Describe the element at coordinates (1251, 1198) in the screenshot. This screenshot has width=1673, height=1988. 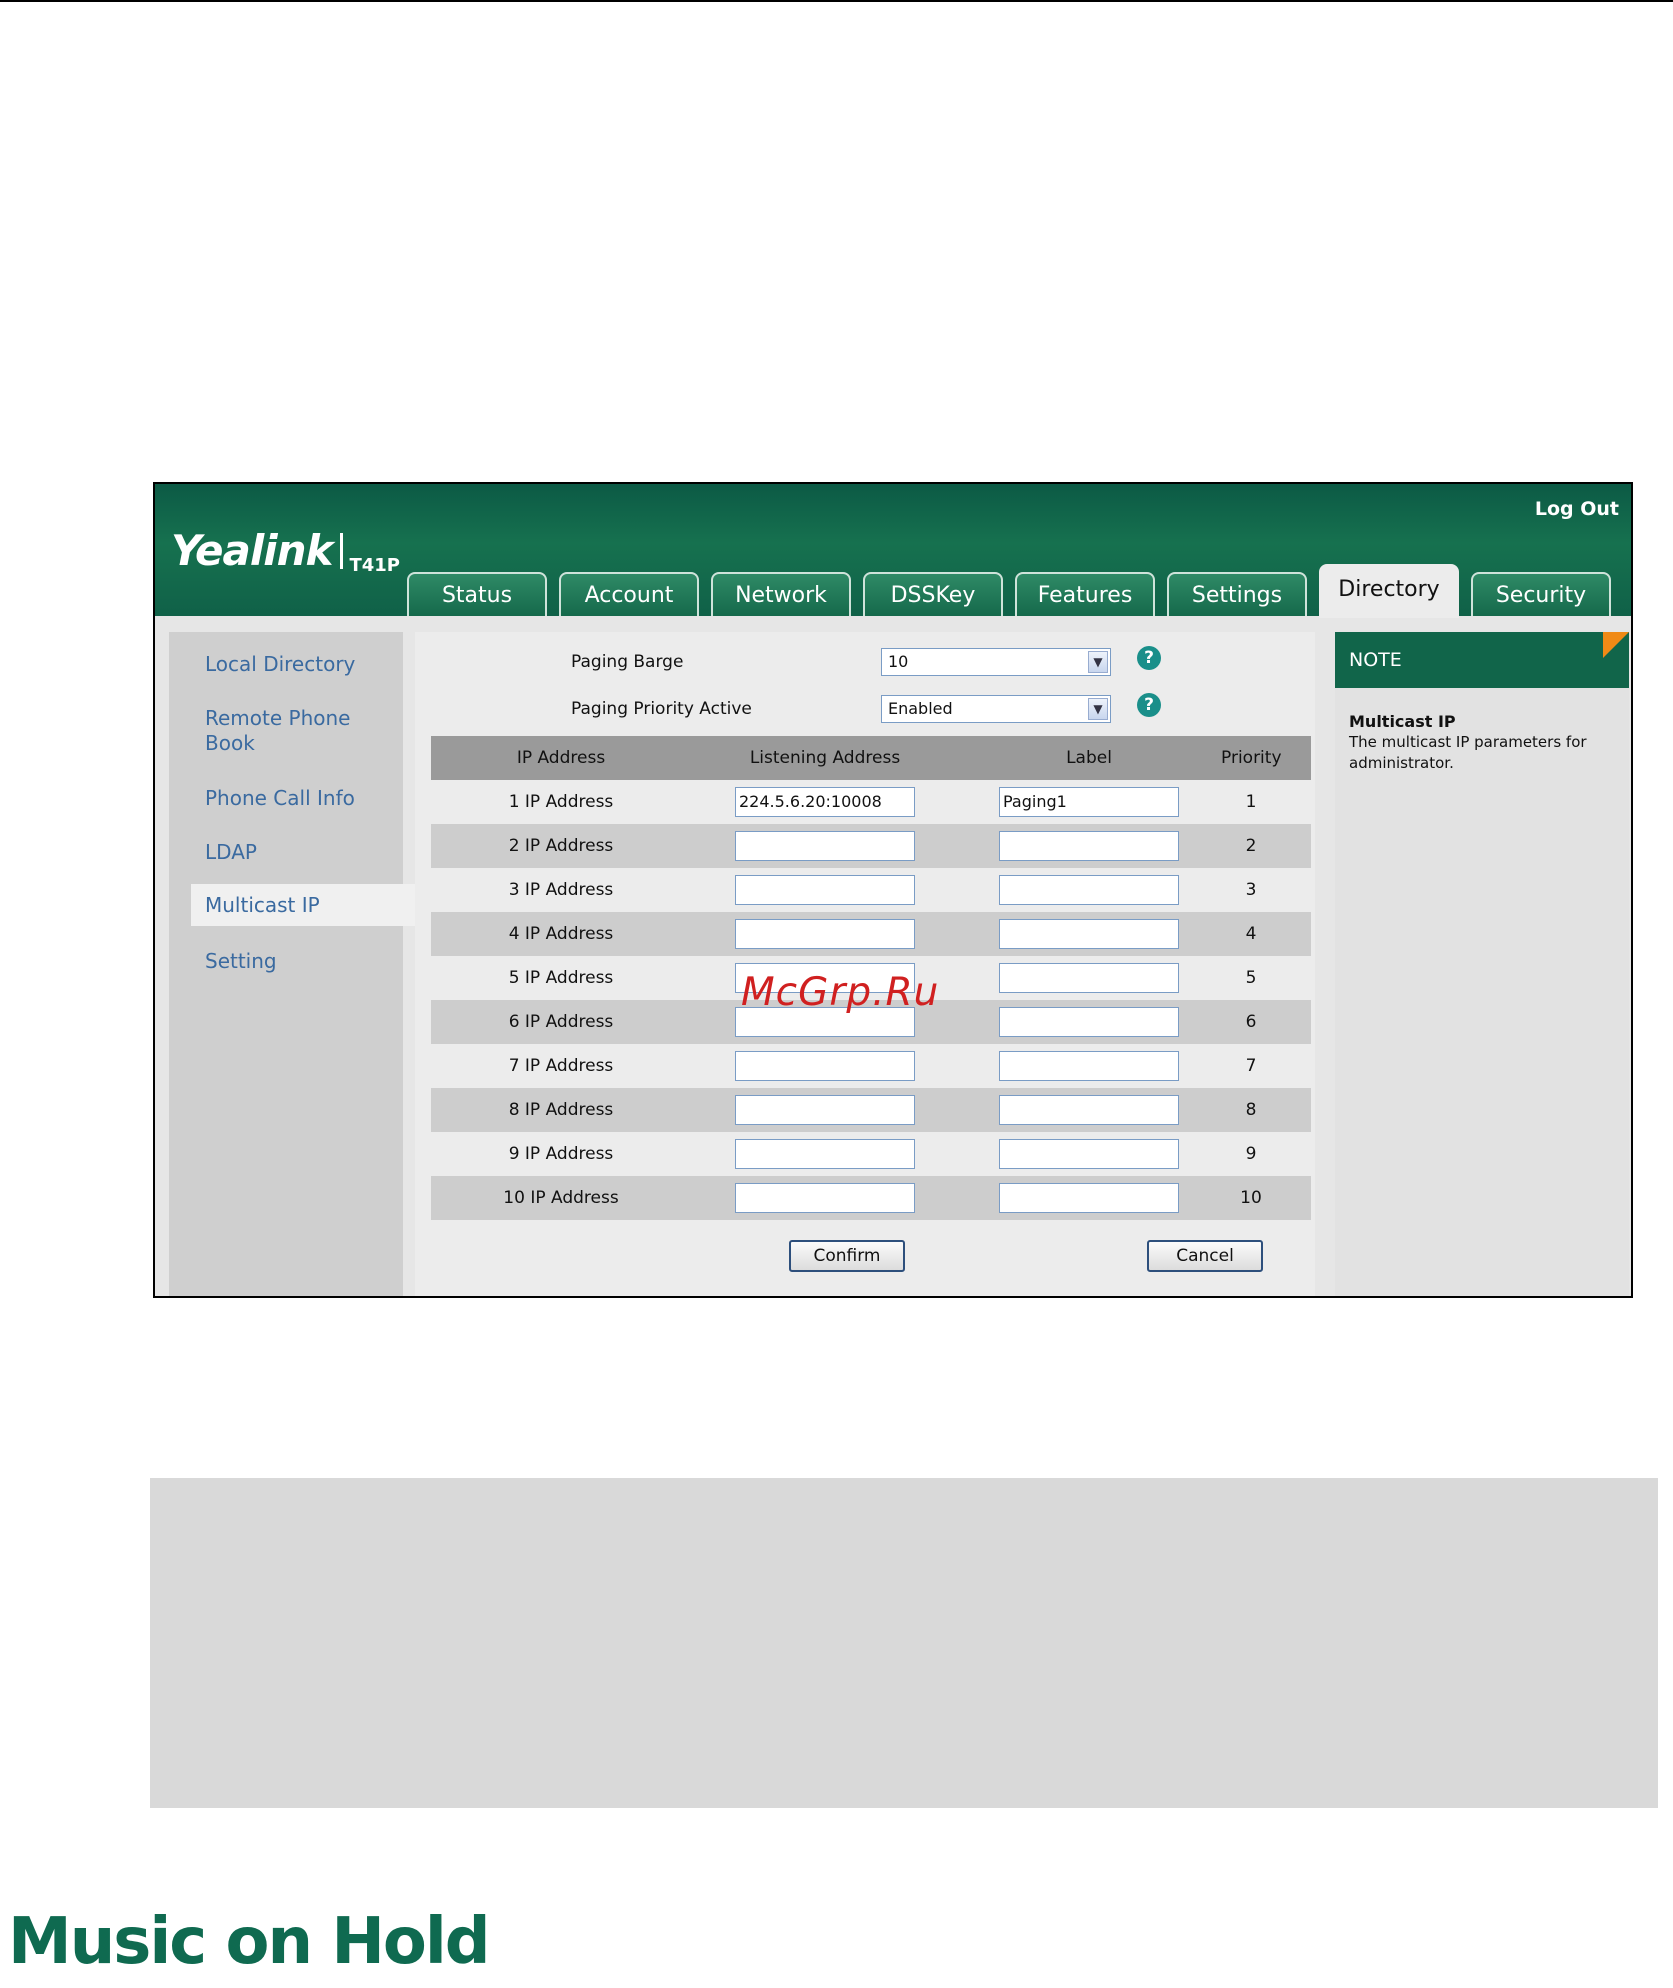
I see `priority-value: 10` at that location.